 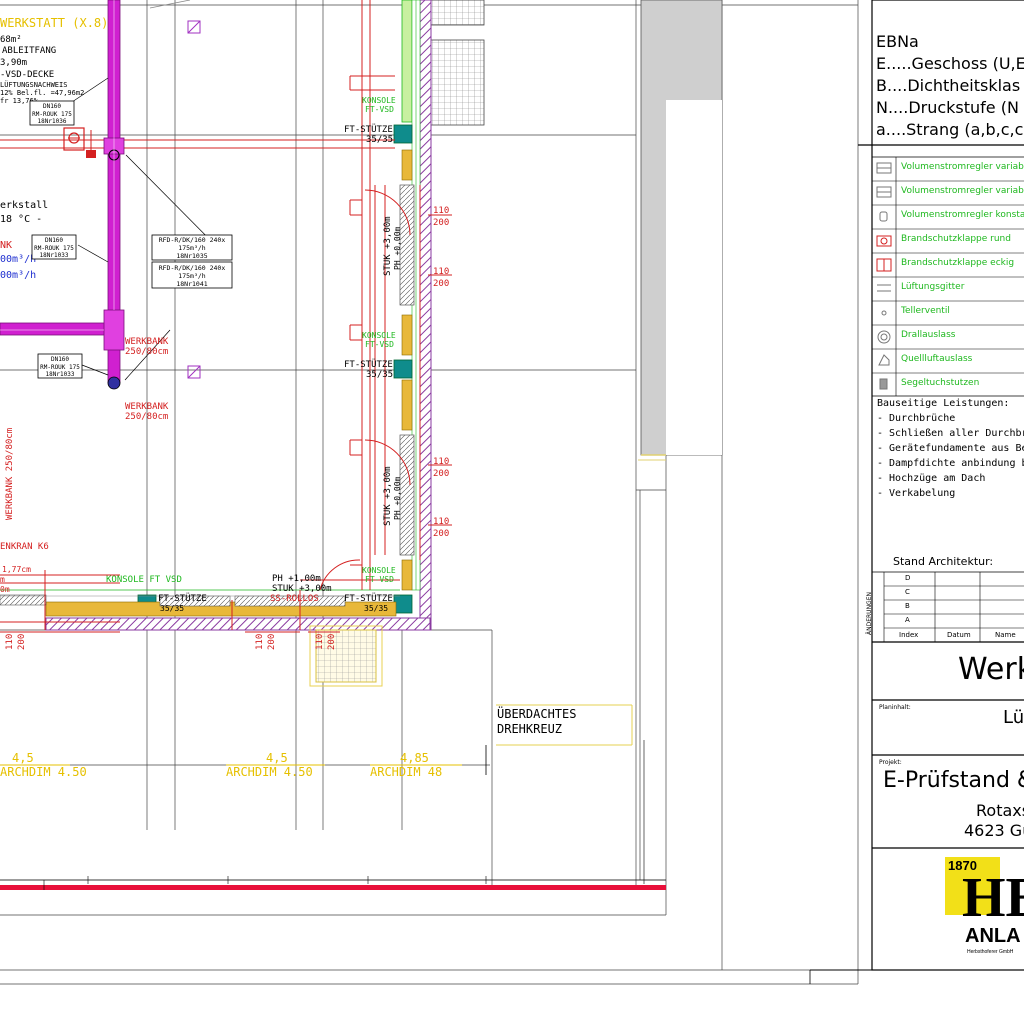 I want to click on tag-dn160c: DN160 RM-ROUK 175 18Nr1033, so click(x=60, y=366).